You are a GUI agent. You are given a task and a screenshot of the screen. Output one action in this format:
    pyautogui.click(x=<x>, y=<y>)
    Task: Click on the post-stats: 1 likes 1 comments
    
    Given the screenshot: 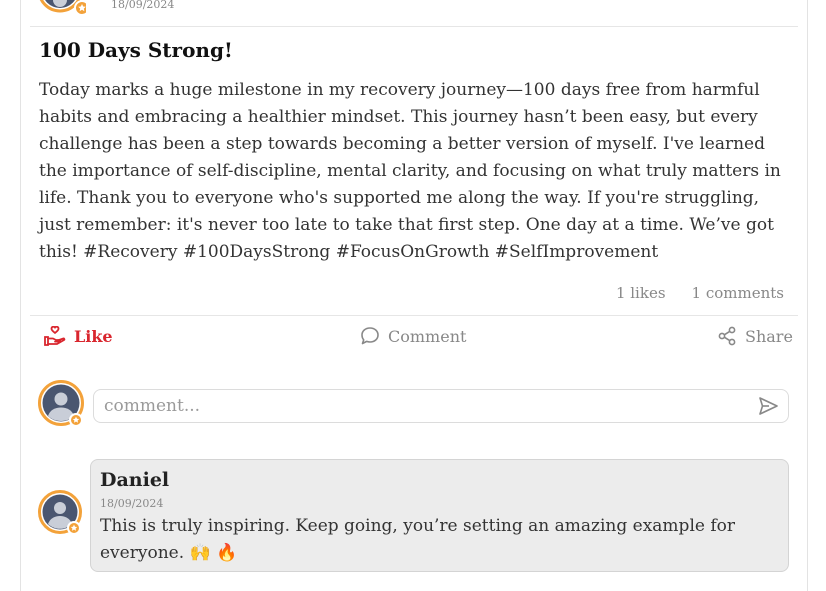 What is the action you would take?
    pyautogui.click(x=700, y=293)
    